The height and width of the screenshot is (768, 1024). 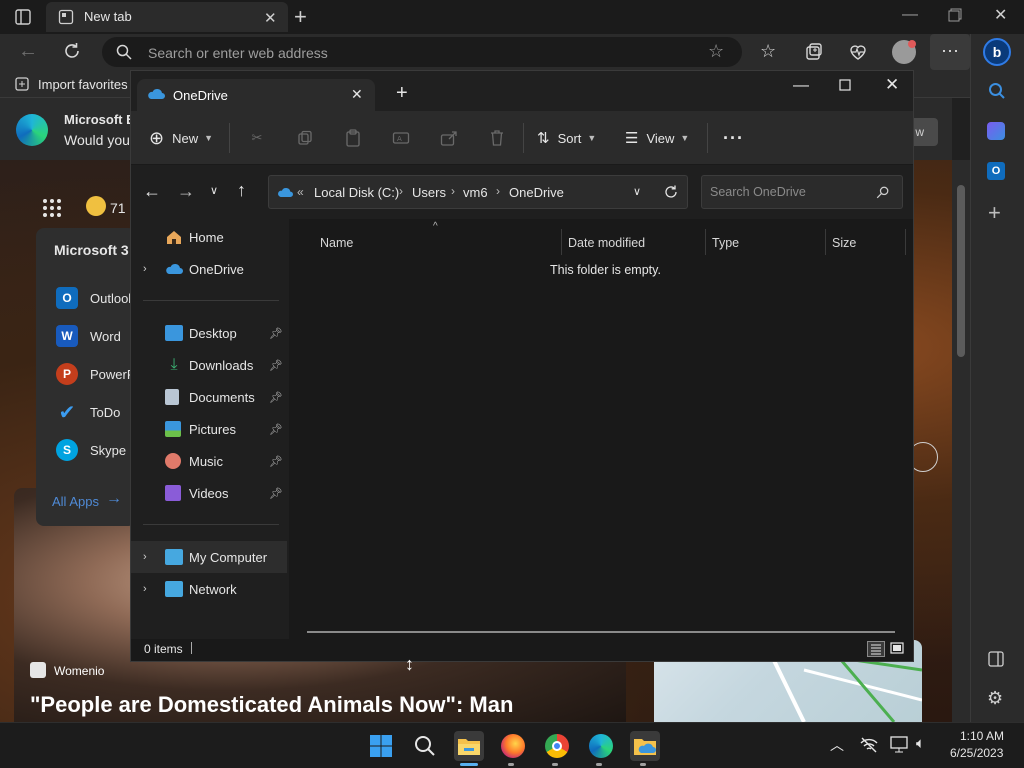 What do you see at coordinates (976, 753) in the screenshot?
I see `clock-date: 6/25/2023` at bounding box center [976, 753].